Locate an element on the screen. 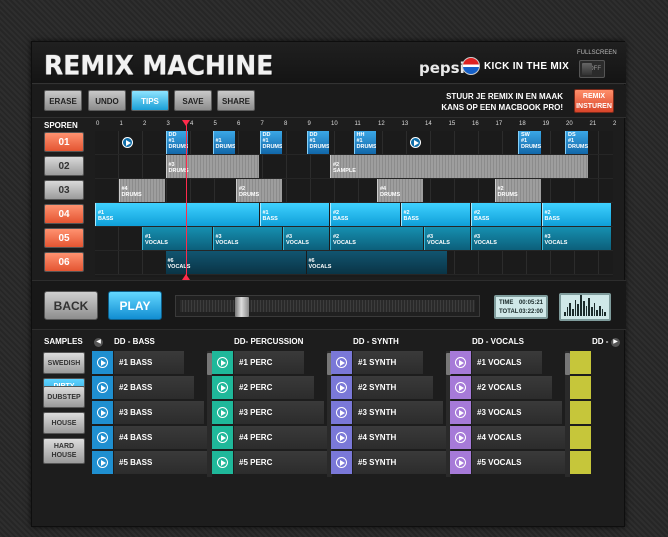 The height and width of the screenshot is (537, 668). sample-item: #3 SYNTH is located at coordinates (387, 412).